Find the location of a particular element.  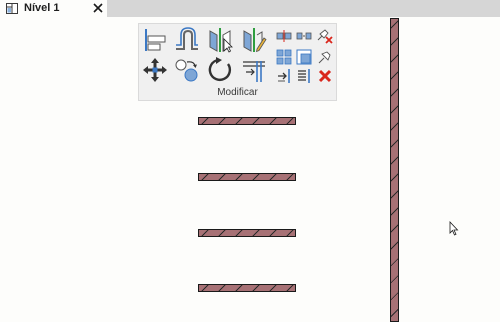

pin-tool is located at coordinates (325, 57).